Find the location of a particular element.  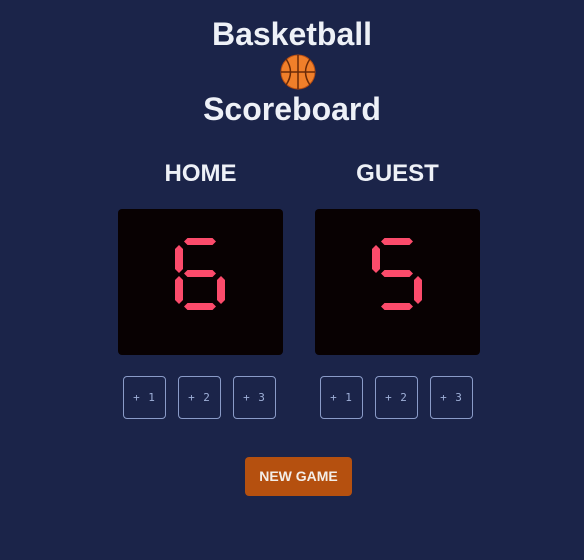

page-title-line1: Basketball is located at coordinates (292, 34).